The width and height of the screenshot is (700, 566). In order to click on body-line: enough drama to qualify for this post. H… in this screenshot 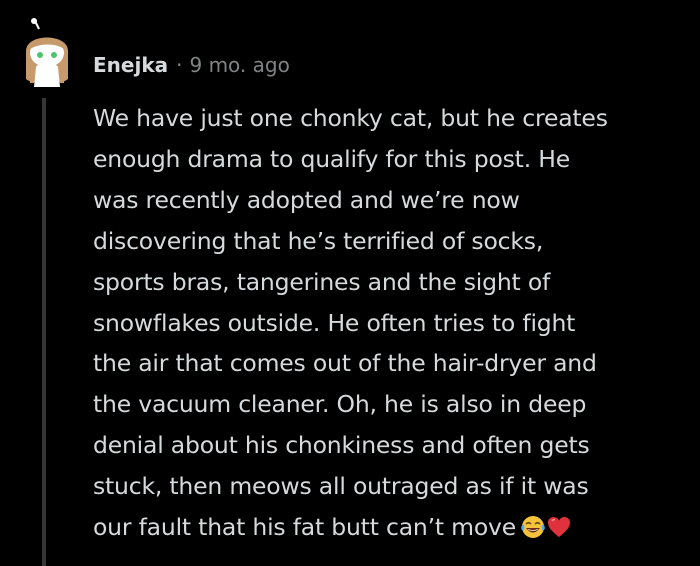, I will do `click(331, 158)`.